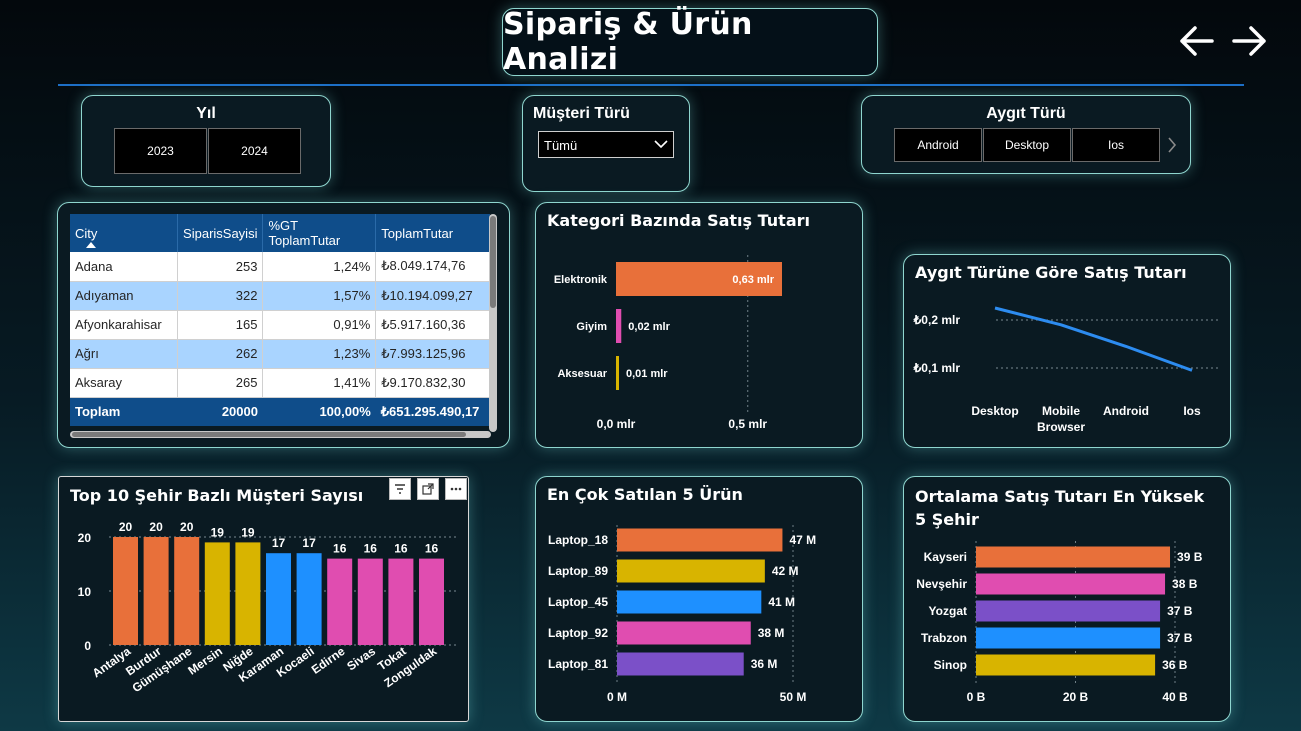 The height and width of the screenshot is (731, 1301). I want to click on device-type-slicer: Aygıt Türü Android Desktop Ios, so click(1026, 134).